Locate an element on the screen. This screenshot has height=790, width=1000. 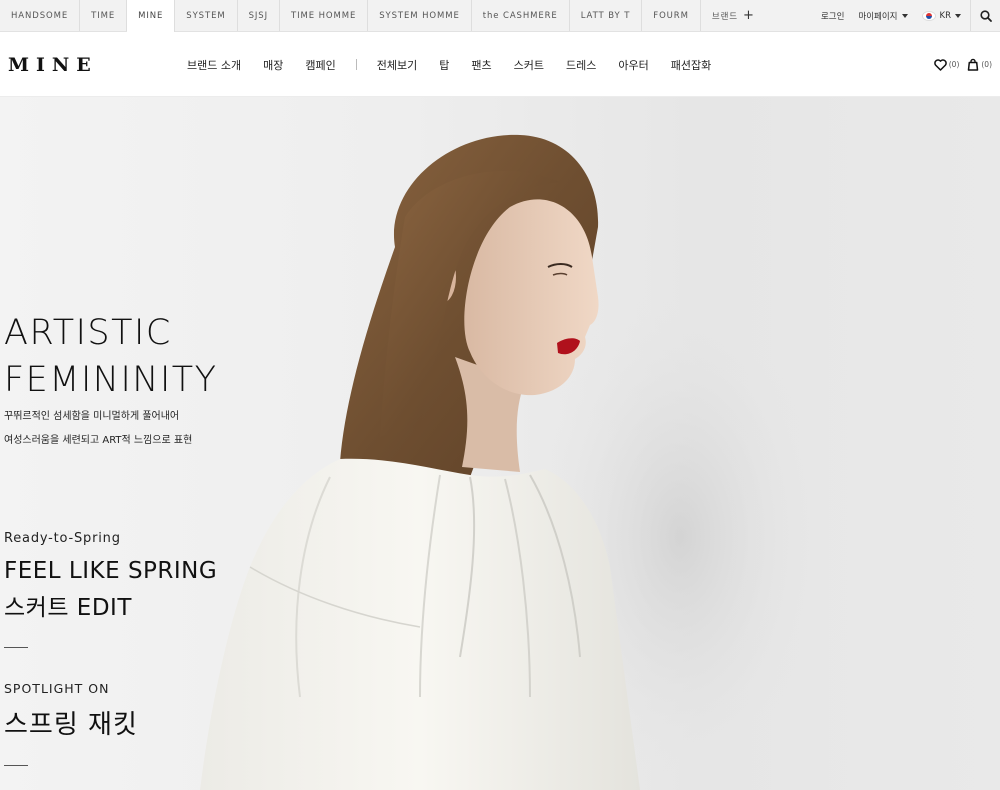
feature-kicker: Ready-to-Spring is located at coordinates (62, 538).